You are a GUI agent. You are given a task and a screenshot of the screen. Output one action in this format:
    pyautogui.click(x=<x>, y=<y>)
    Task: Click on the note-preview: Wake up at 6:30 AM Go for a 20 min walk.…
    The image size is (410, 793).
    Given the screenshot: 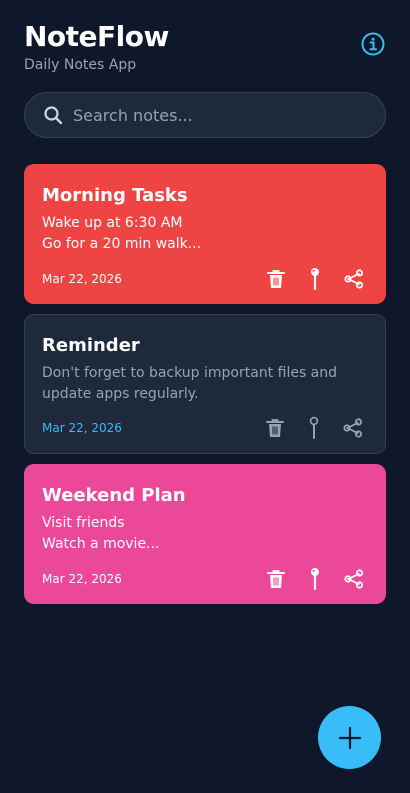 What is the action you would take?
    pyautogui.click(x=122, y=233)
    